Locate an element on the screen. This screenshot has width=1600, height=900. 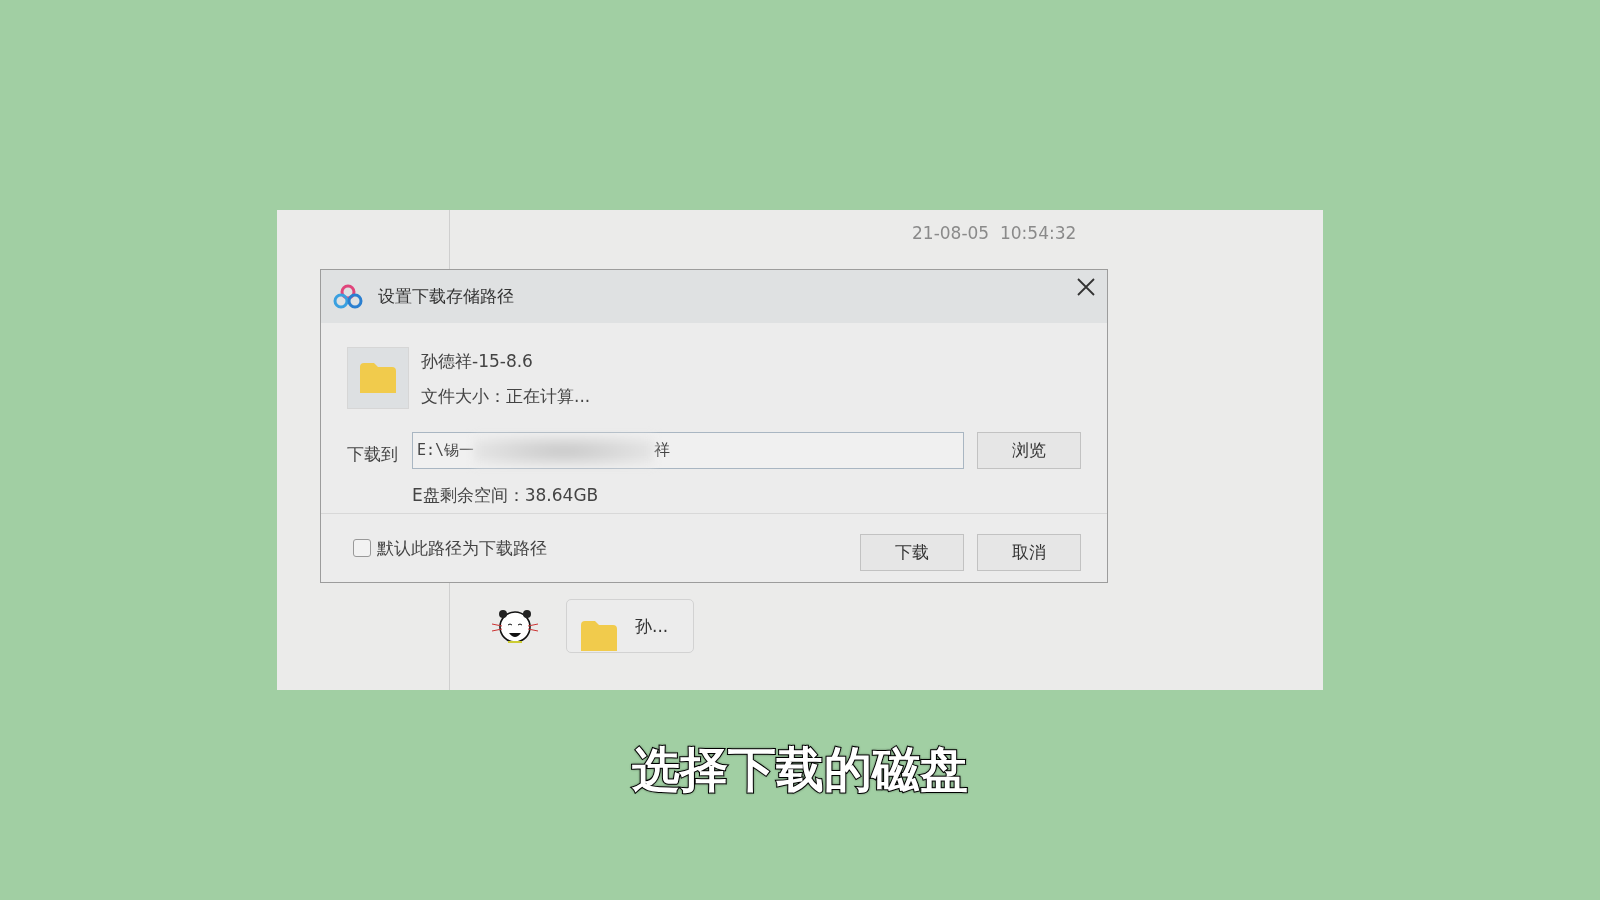
free-space-text: E盘剩余空间：38.64GB is located at coordinates (506, 495).